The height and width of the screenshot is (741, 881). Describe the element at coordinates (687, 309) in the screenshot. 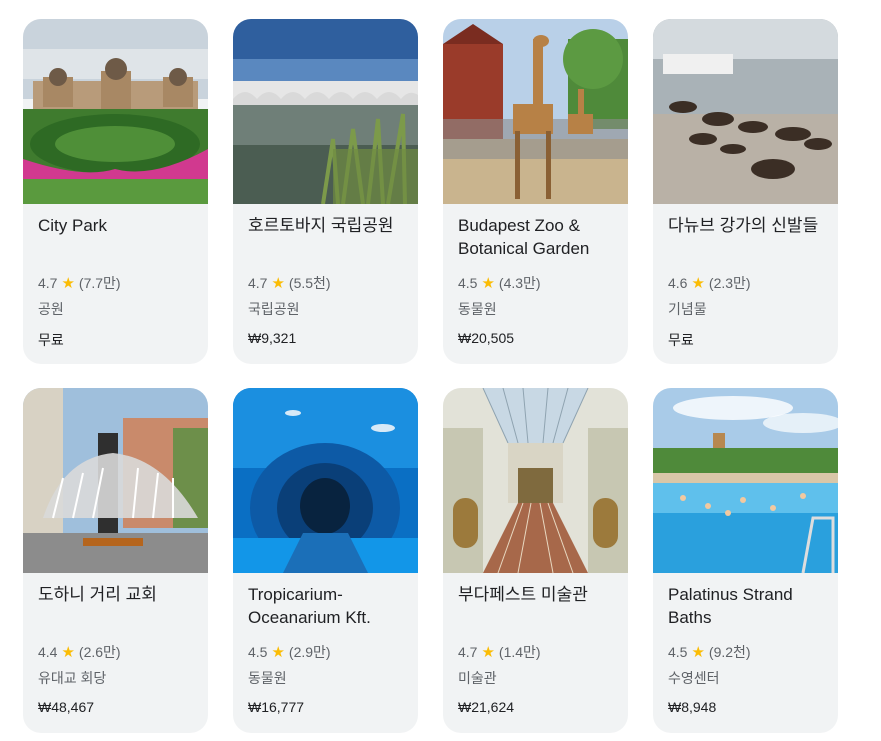

I see `attraction-category: 기념물` at that location.